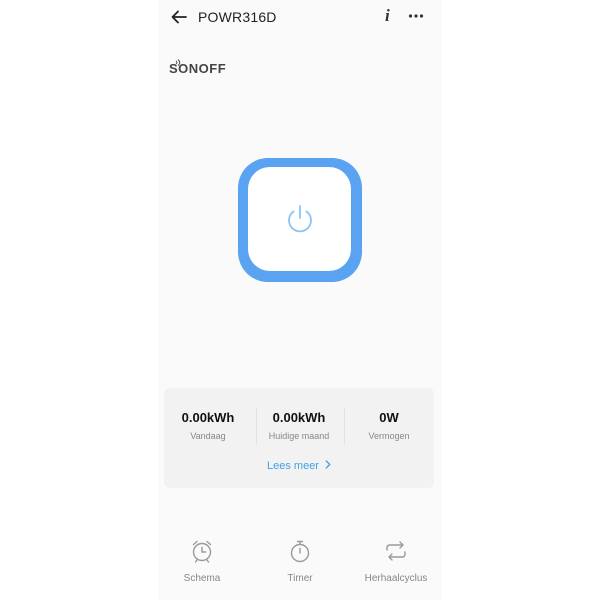  What do you see at coordinates (237, 17) in the screenshot?
I see `page-title: POWR316D` at bounding box center [237, 17].